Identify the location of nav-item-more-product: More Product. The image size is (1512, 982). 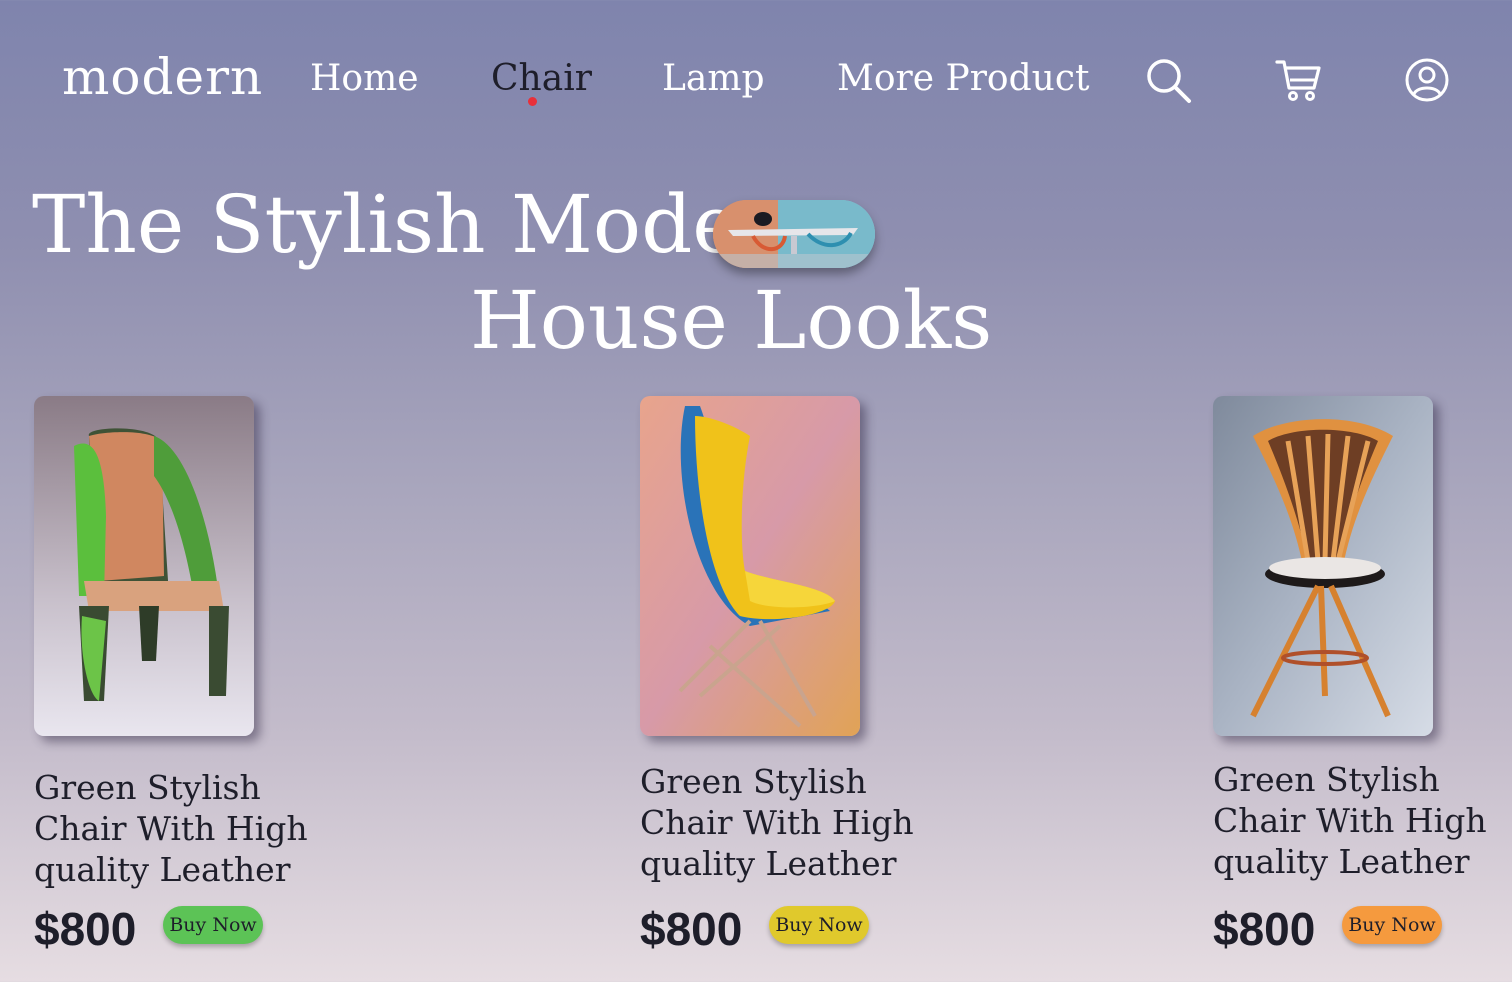
(963, 78).